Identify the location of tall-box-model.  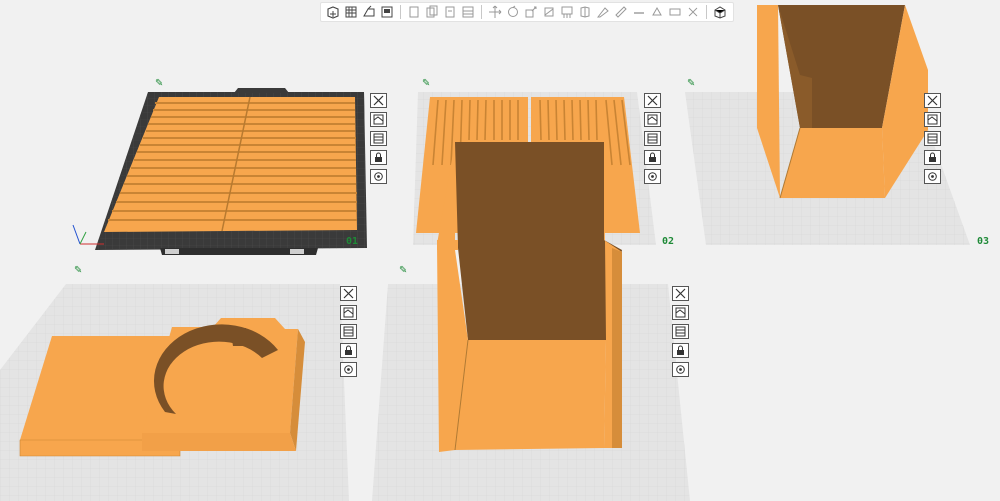
(529, 297).